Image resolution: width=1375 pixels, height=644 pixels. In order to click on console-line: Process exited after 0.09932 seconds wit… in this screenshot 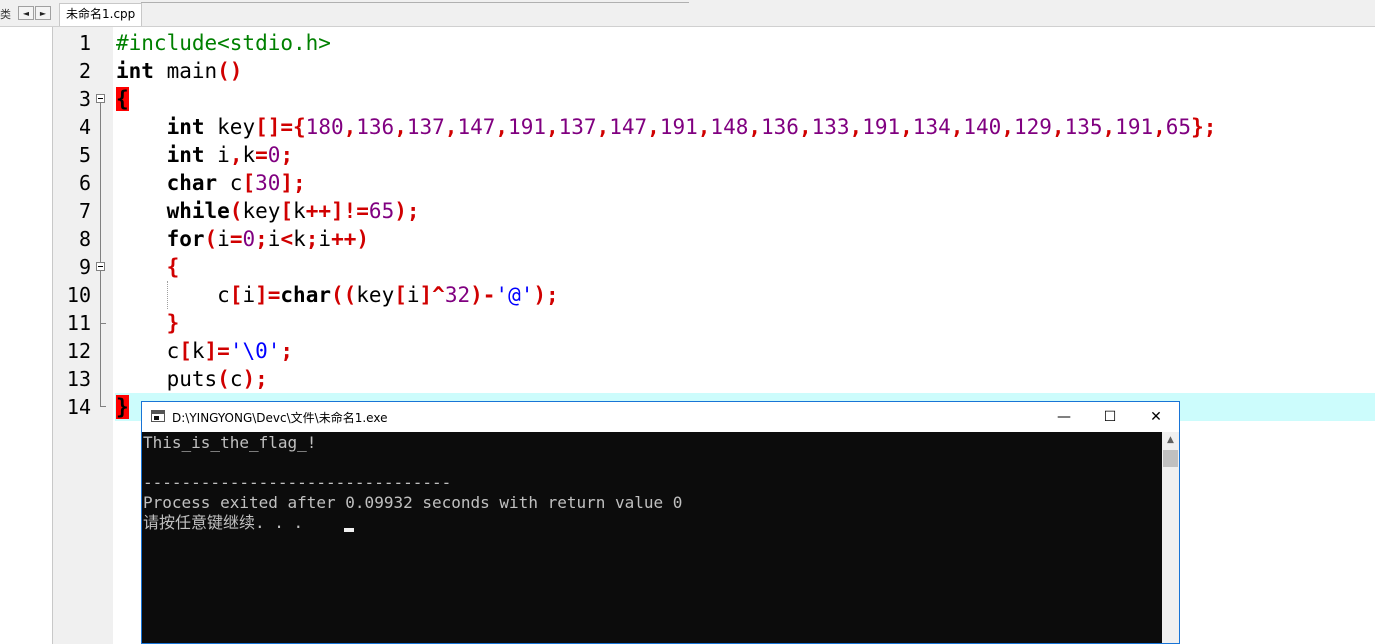, I will do `click(413, 502)`.